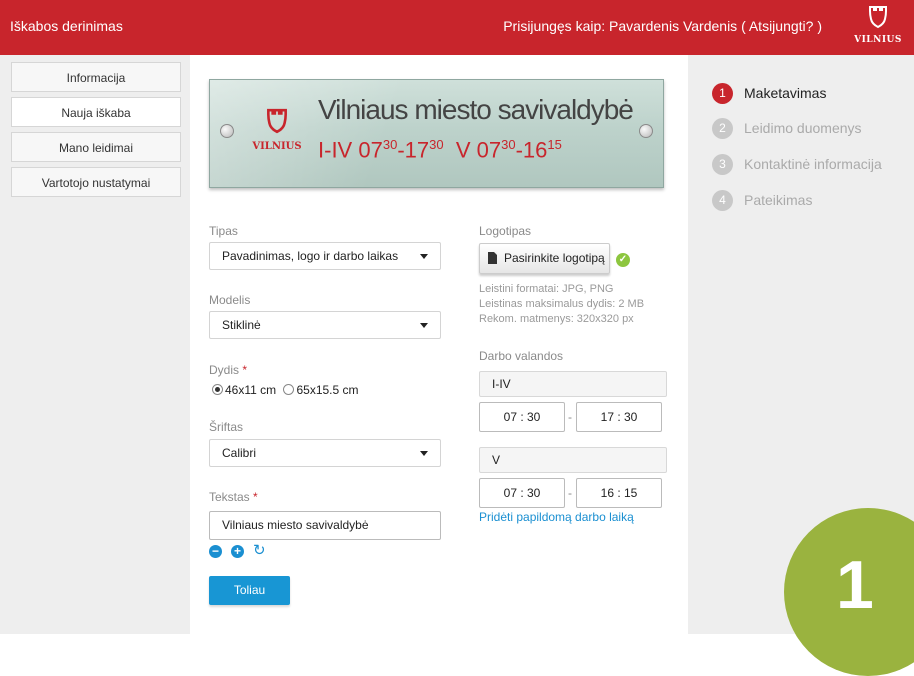 This screenshot has width=914, height=676. I want to click on time-to-1: 17 : 30, so click(619, 417).